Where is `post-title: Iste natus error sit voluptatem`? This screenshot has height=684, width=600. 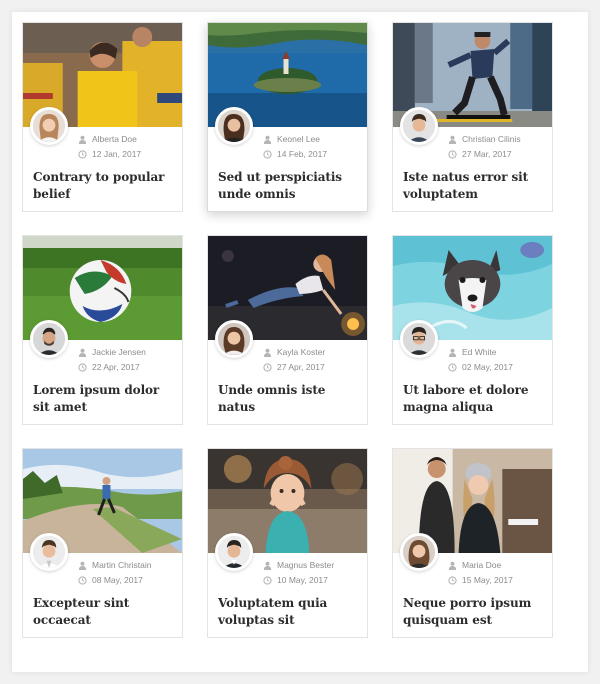
post-title: Iste natus error sit voluptatem is located at coordinates (475, 185).